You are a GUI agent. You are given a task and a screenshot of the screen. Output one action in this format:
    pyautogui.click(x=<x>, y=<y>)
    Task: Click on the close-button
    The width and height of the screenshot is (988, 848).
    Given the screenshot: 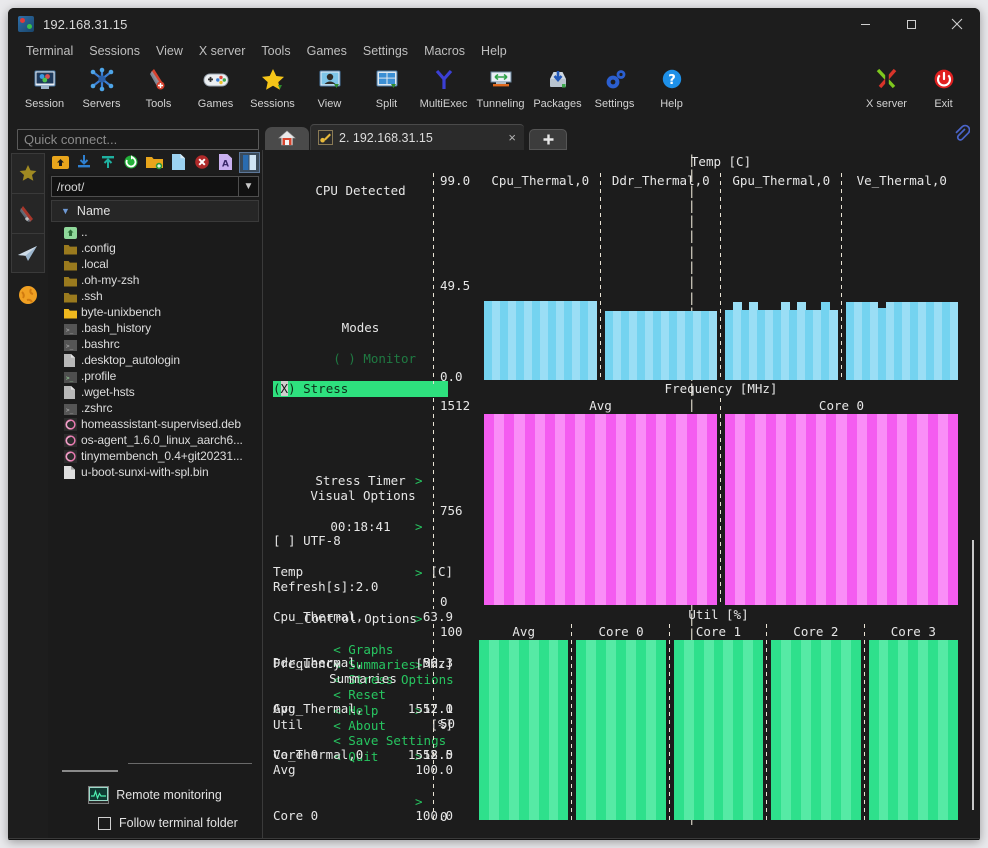 What is the action you would take?
    pyautogui.click(x=957, y=24)
    